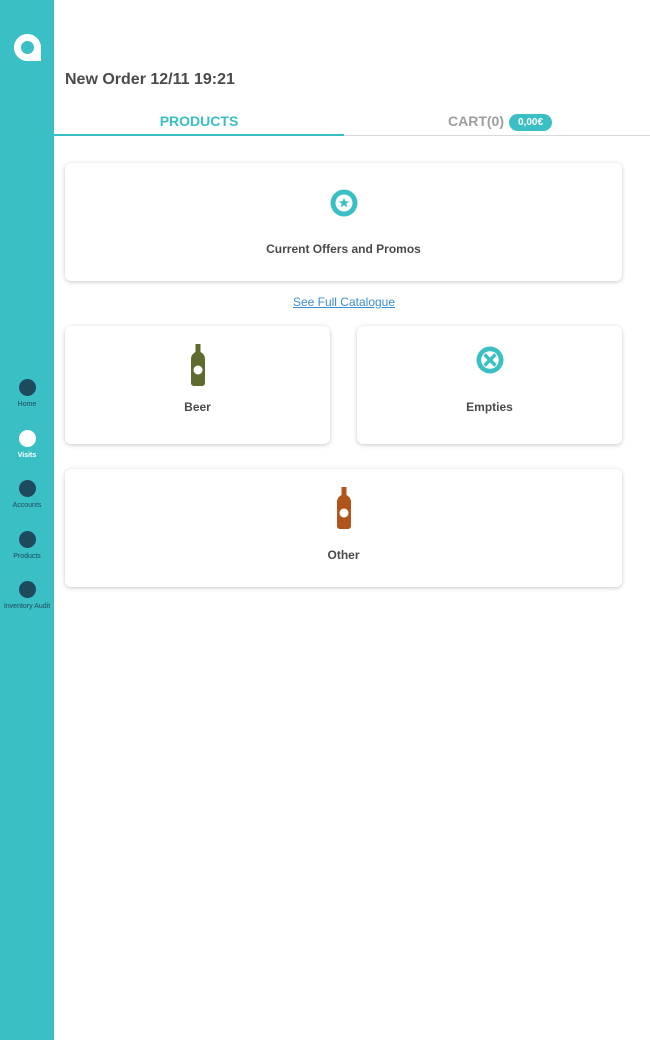 The image size is (650, 1040). I want to click on sidebar-item-label: Products, so click(27, 556).